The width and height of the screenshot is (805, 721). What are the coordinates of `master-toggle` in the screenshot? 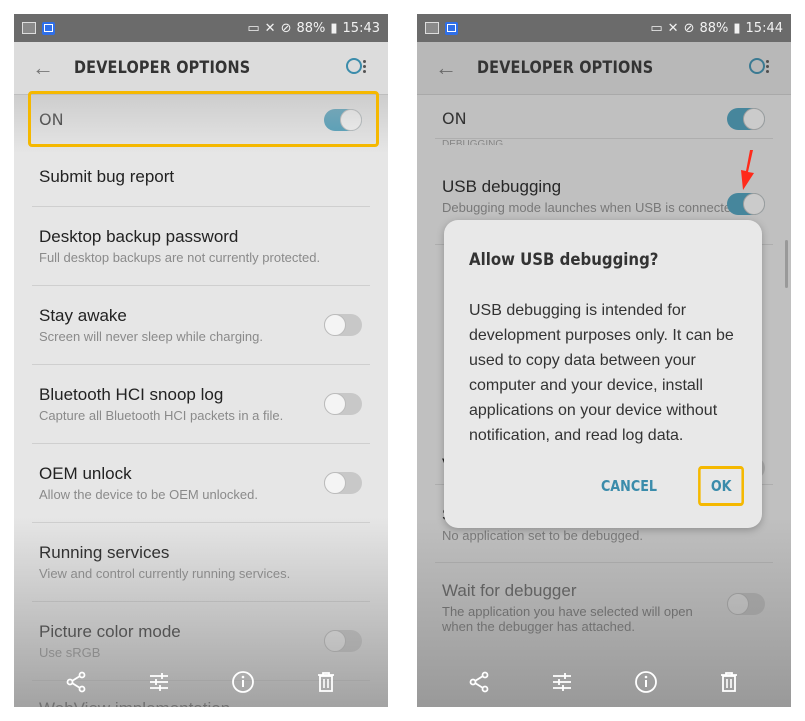 It's located at (746, 119).